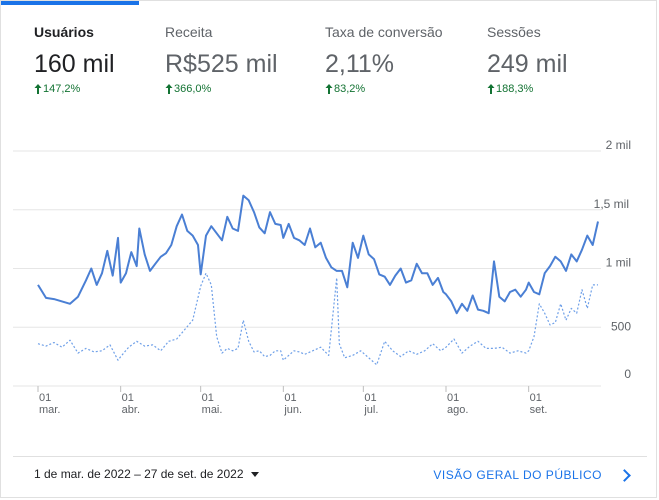 This screenshot has height=500, width=659. I want to click on tab-revenue-delta: 366,0%, so click(188, 89).